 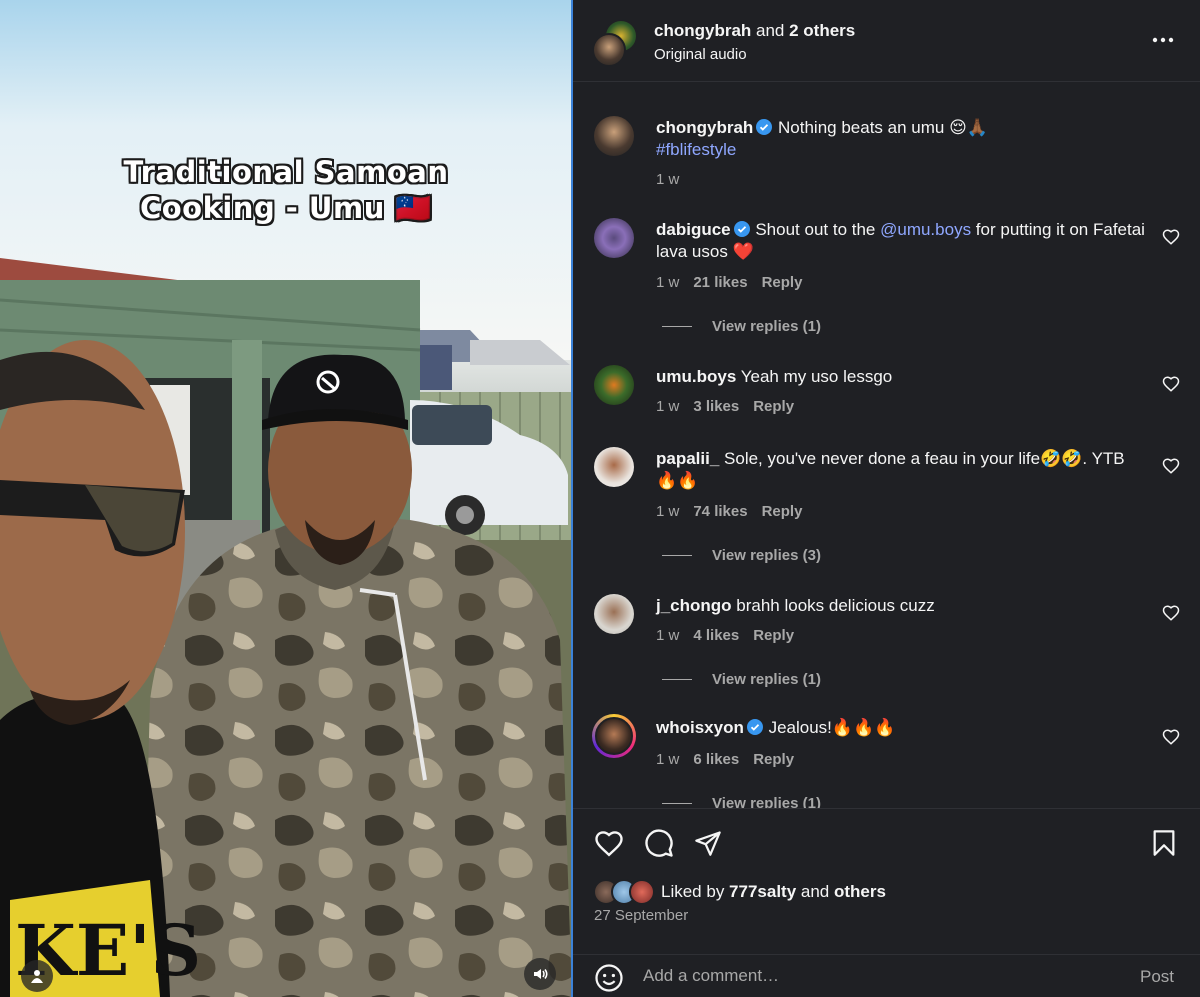 What do you see at coordinates (770, 30) in the screenshot?
I see `header-connector: and` at bounding box center [770, 30].